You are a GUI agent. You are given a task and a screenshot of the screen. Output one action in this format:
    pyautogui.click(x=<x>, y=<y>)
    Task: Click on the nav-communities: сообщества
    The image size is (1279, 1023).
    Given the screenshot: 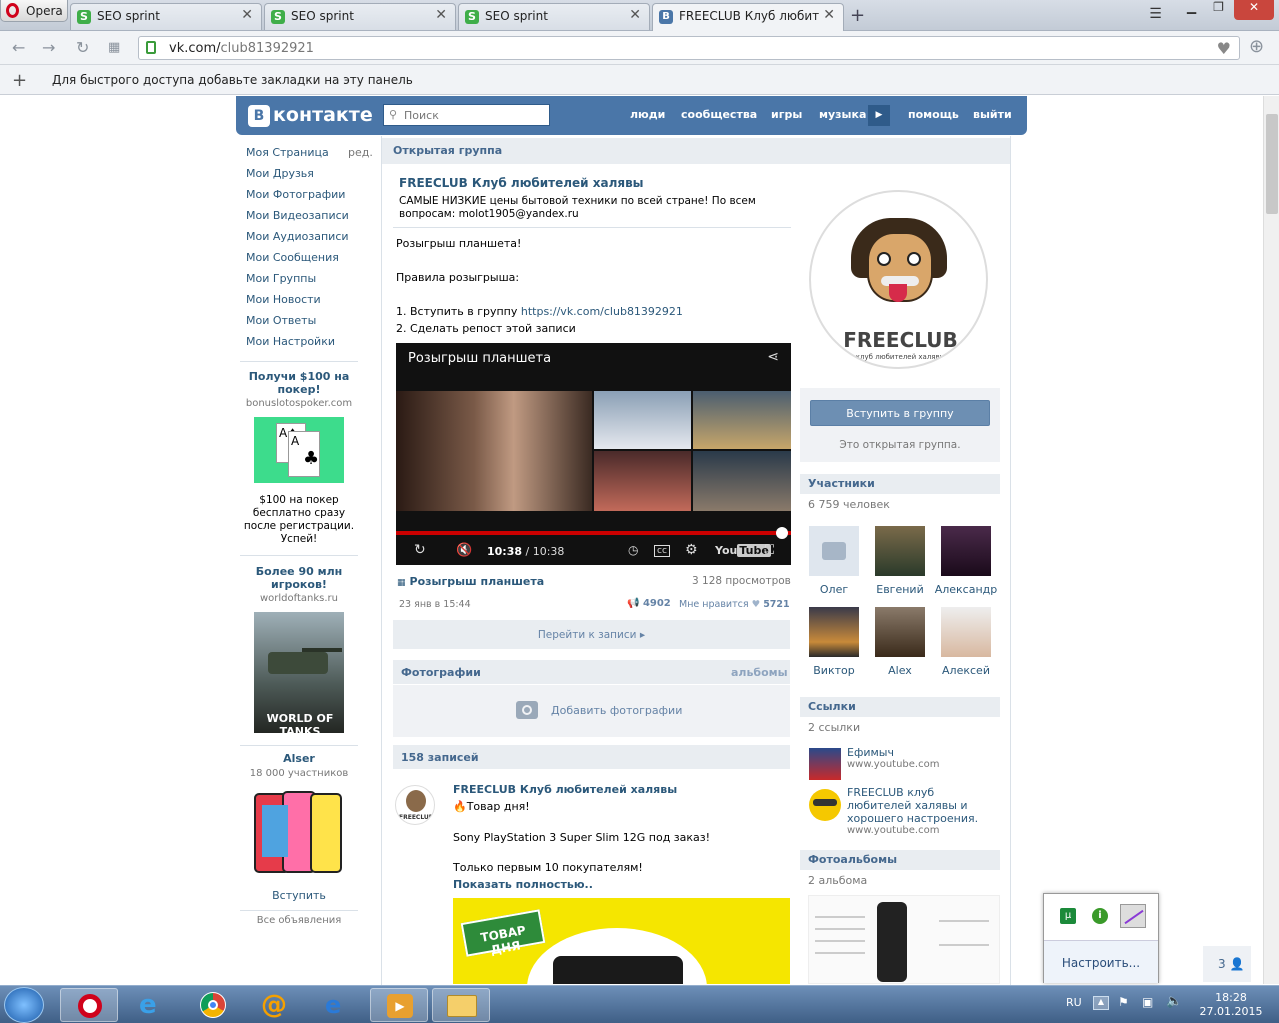 What is the action you would take?
    pyautogui.click(x=719, y=114)
    